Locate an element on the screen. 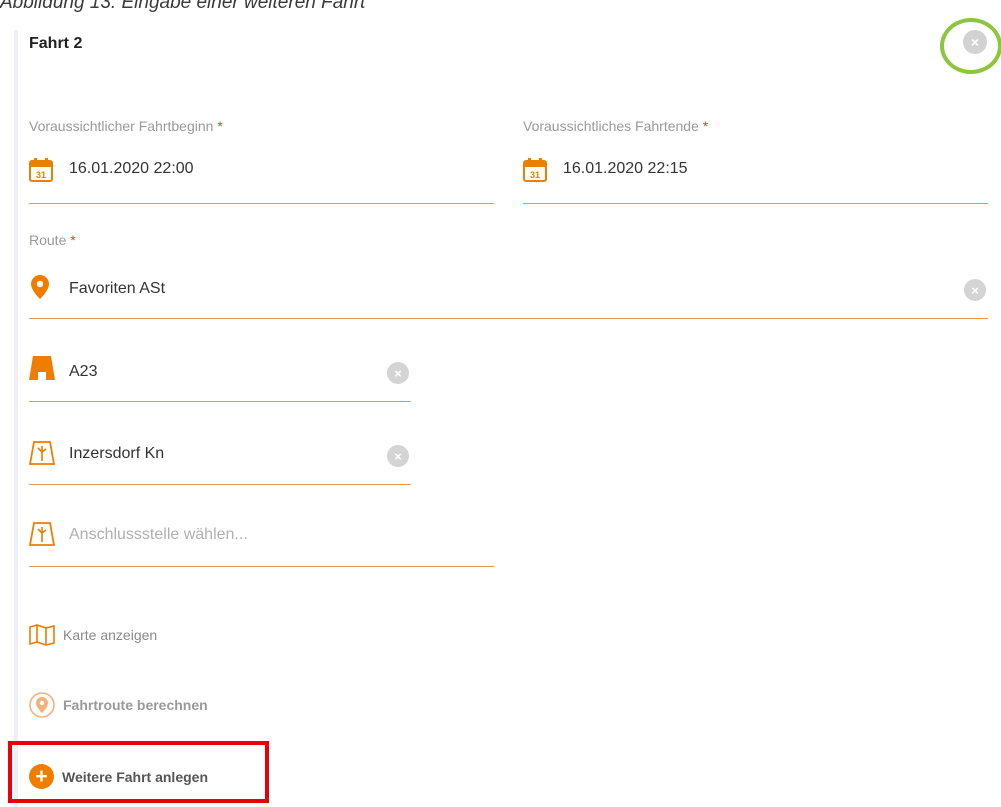  plus-icon: + is located at coordinates (41, 776).